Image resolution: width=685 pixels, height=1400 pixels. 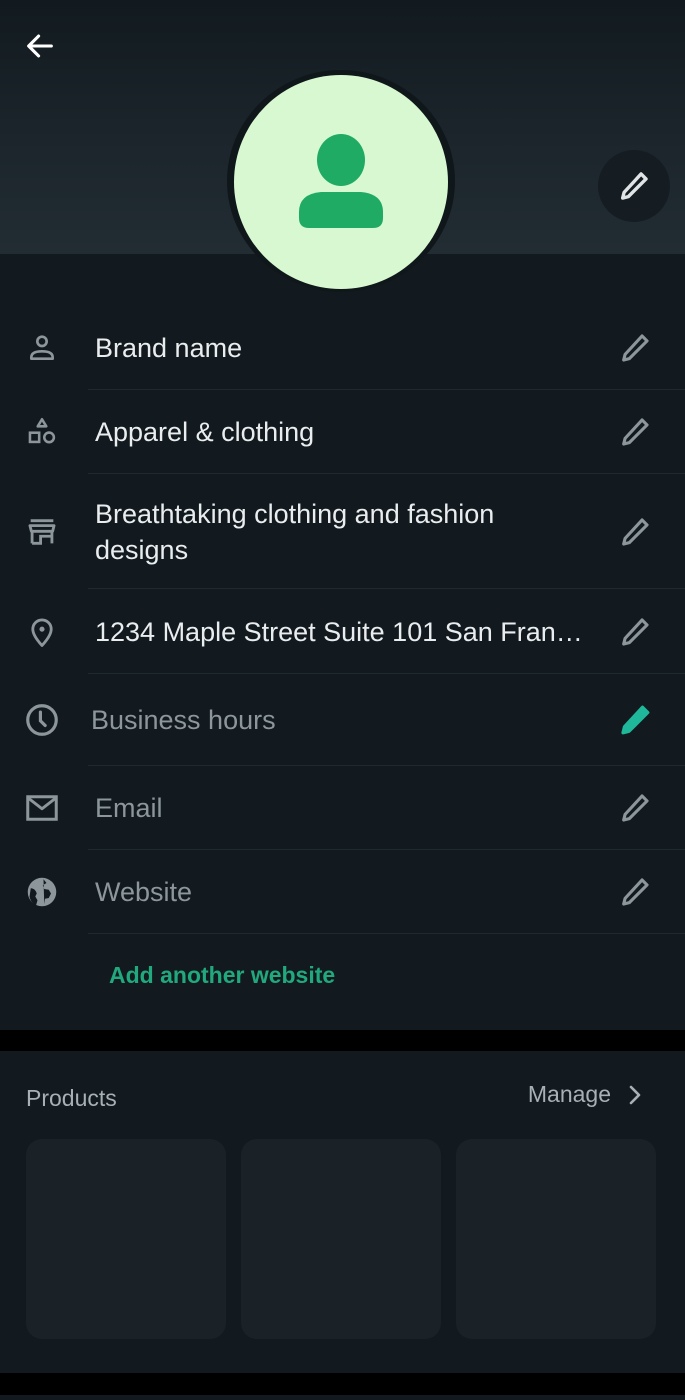 What do you see at coordinates (342, 347) in the screenshot?
I see `field-brand-name: Brand name` at bounding box center [342, 347].